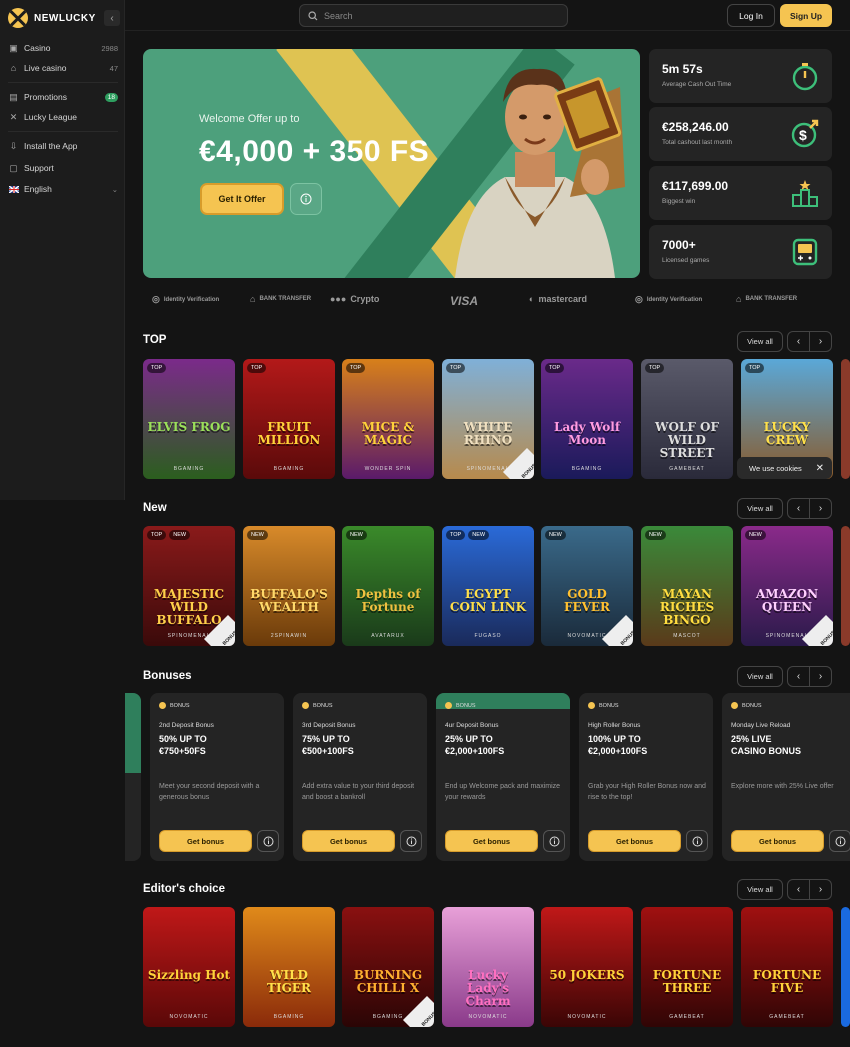 Image resolution: width=850 pixels, height=1047 pixels. What do you see at coordinates (555, 535) in the screenshot?
I see `game-badge: NEW` at bounding box center [555, 535].